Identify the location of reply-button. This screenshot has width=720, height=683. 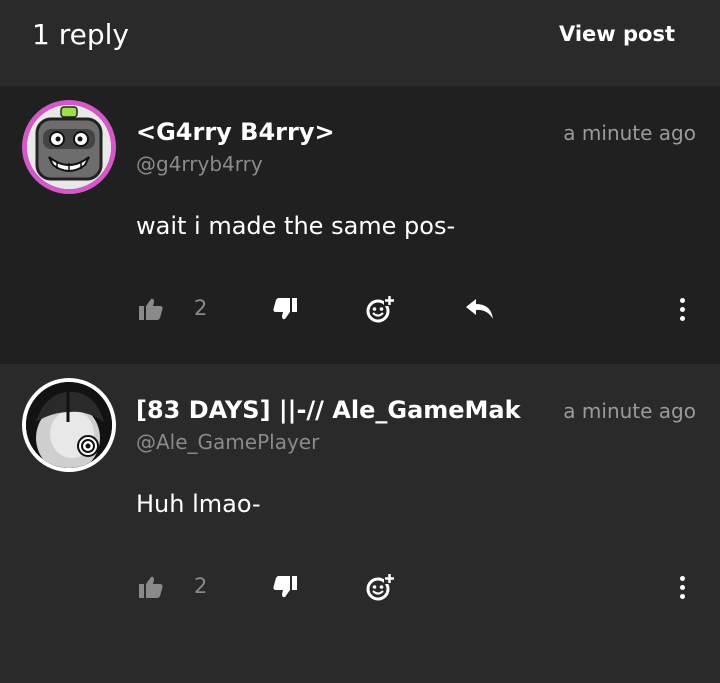
(480, 309).